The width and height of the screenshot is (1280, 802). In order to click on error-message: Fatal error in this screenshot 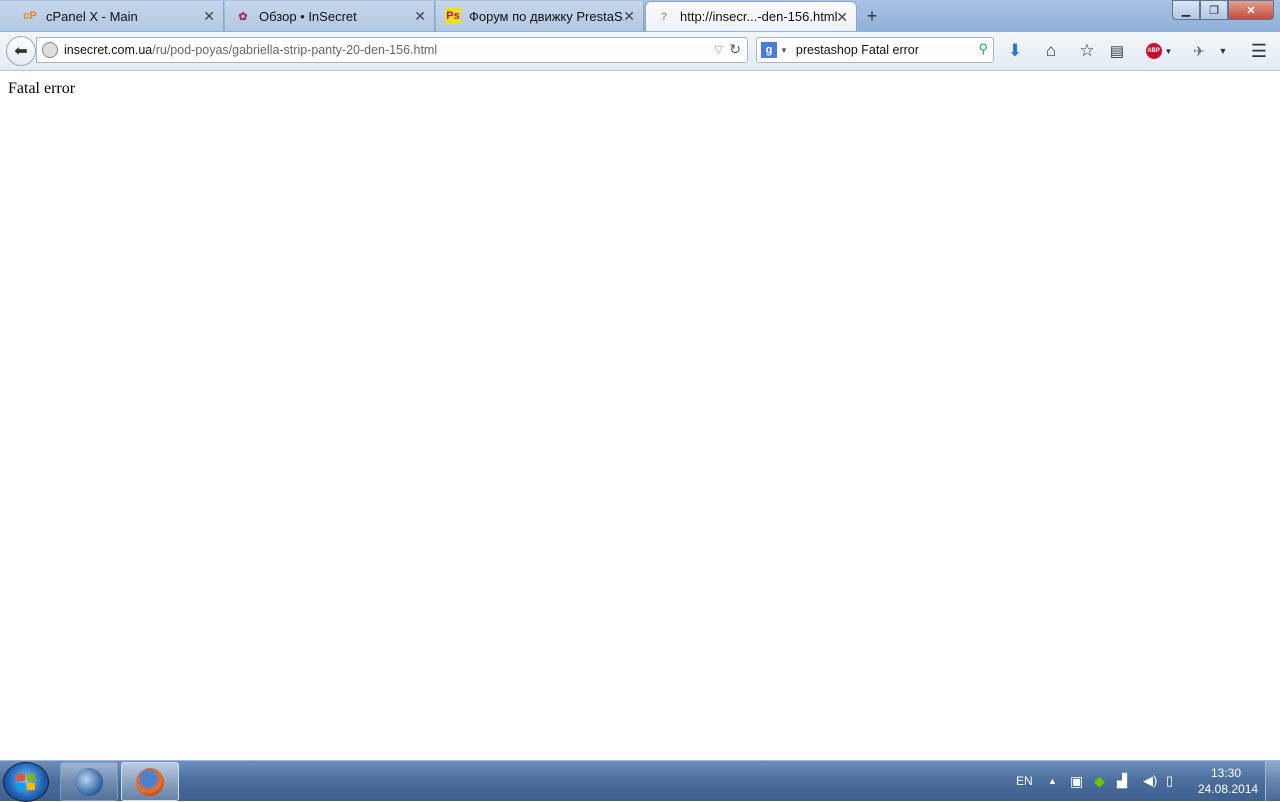, I will do `click(42, 88)`.